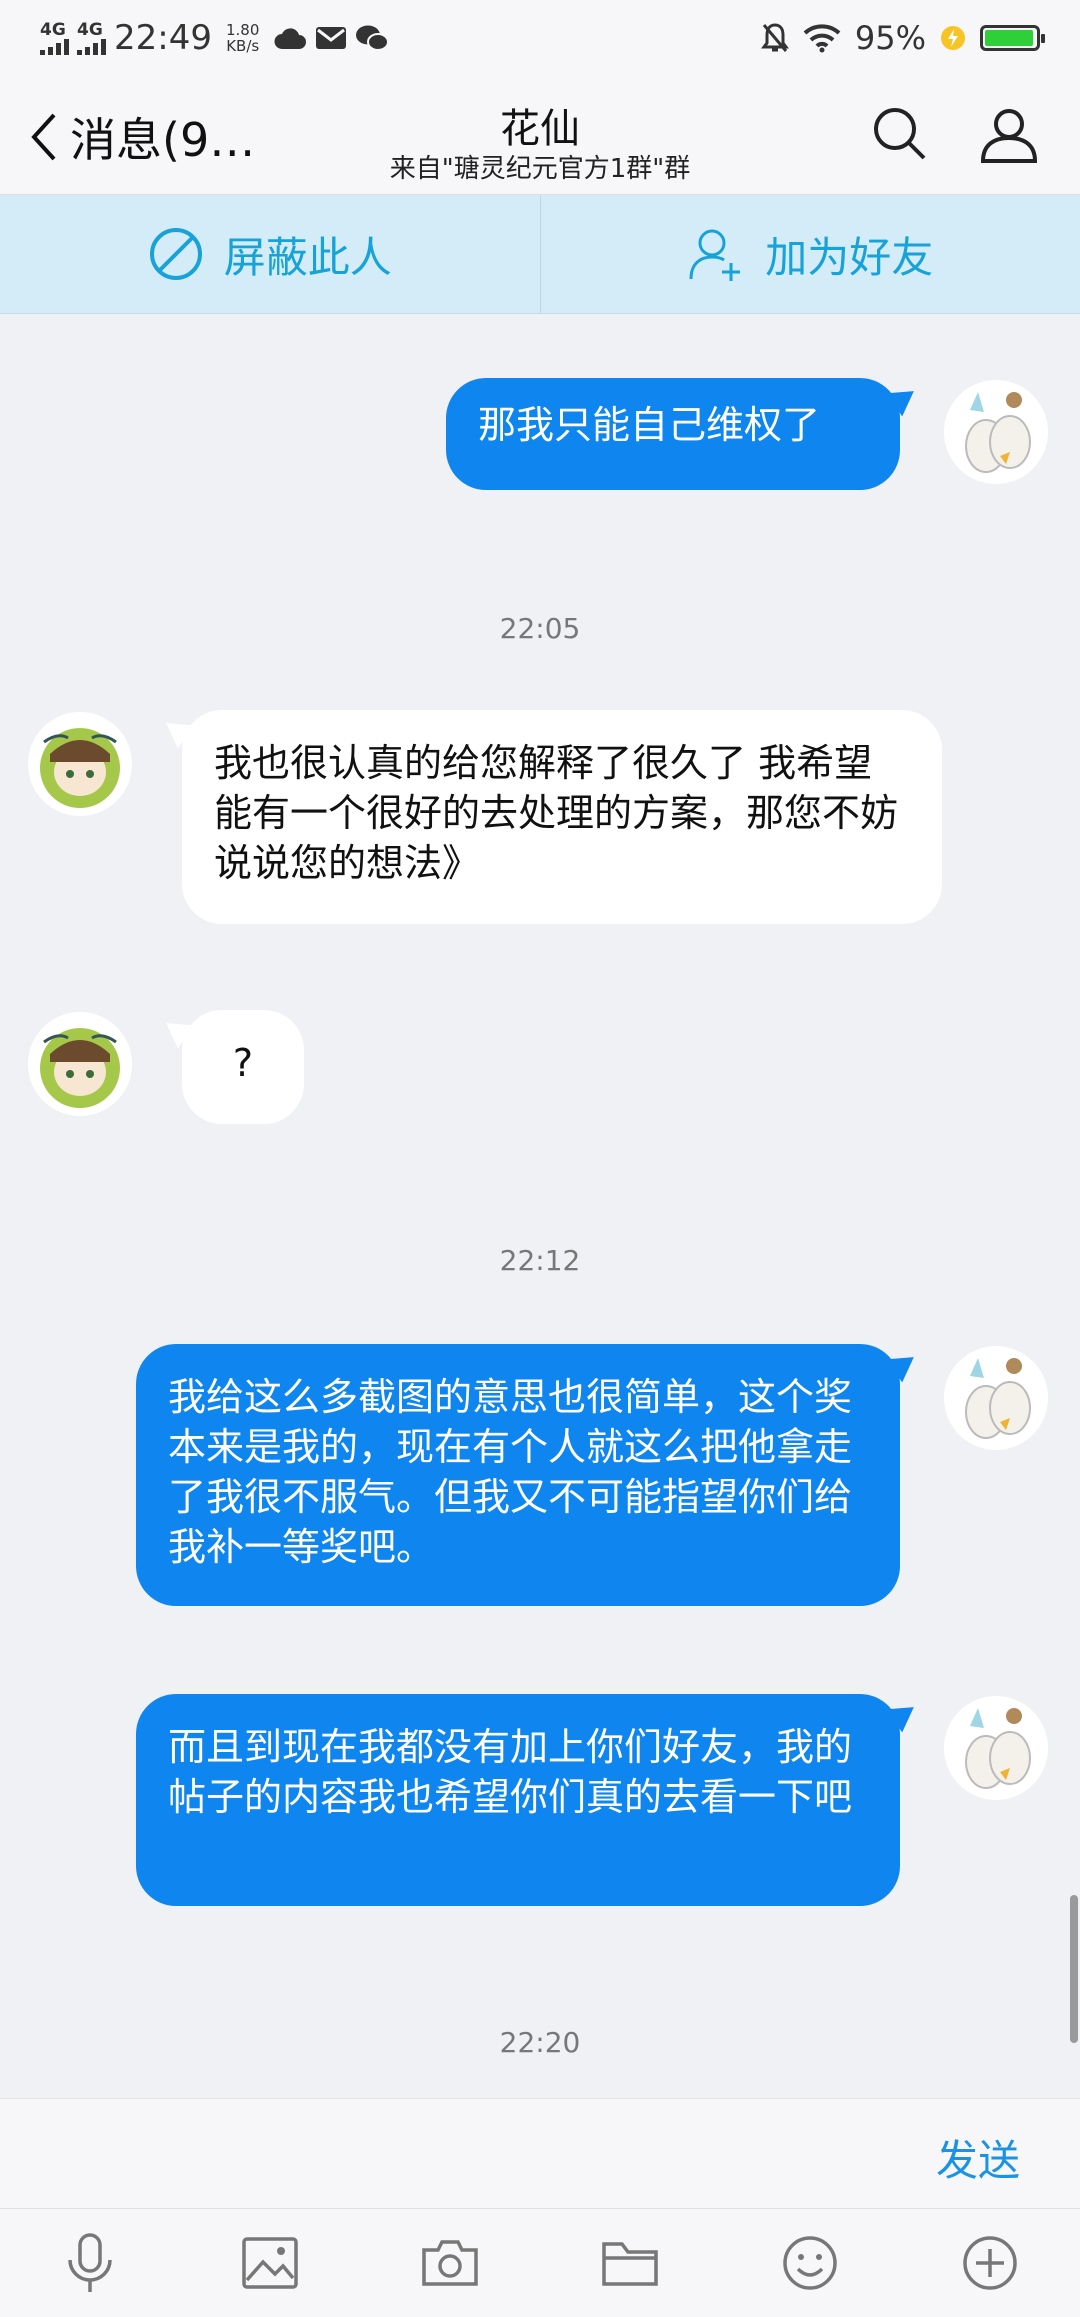 The height and width of the screenshot is (2317, 1080). Describe the element at coordinates (540, 1260) in the screenshot. I see `timestamp: 22:12` at that location.